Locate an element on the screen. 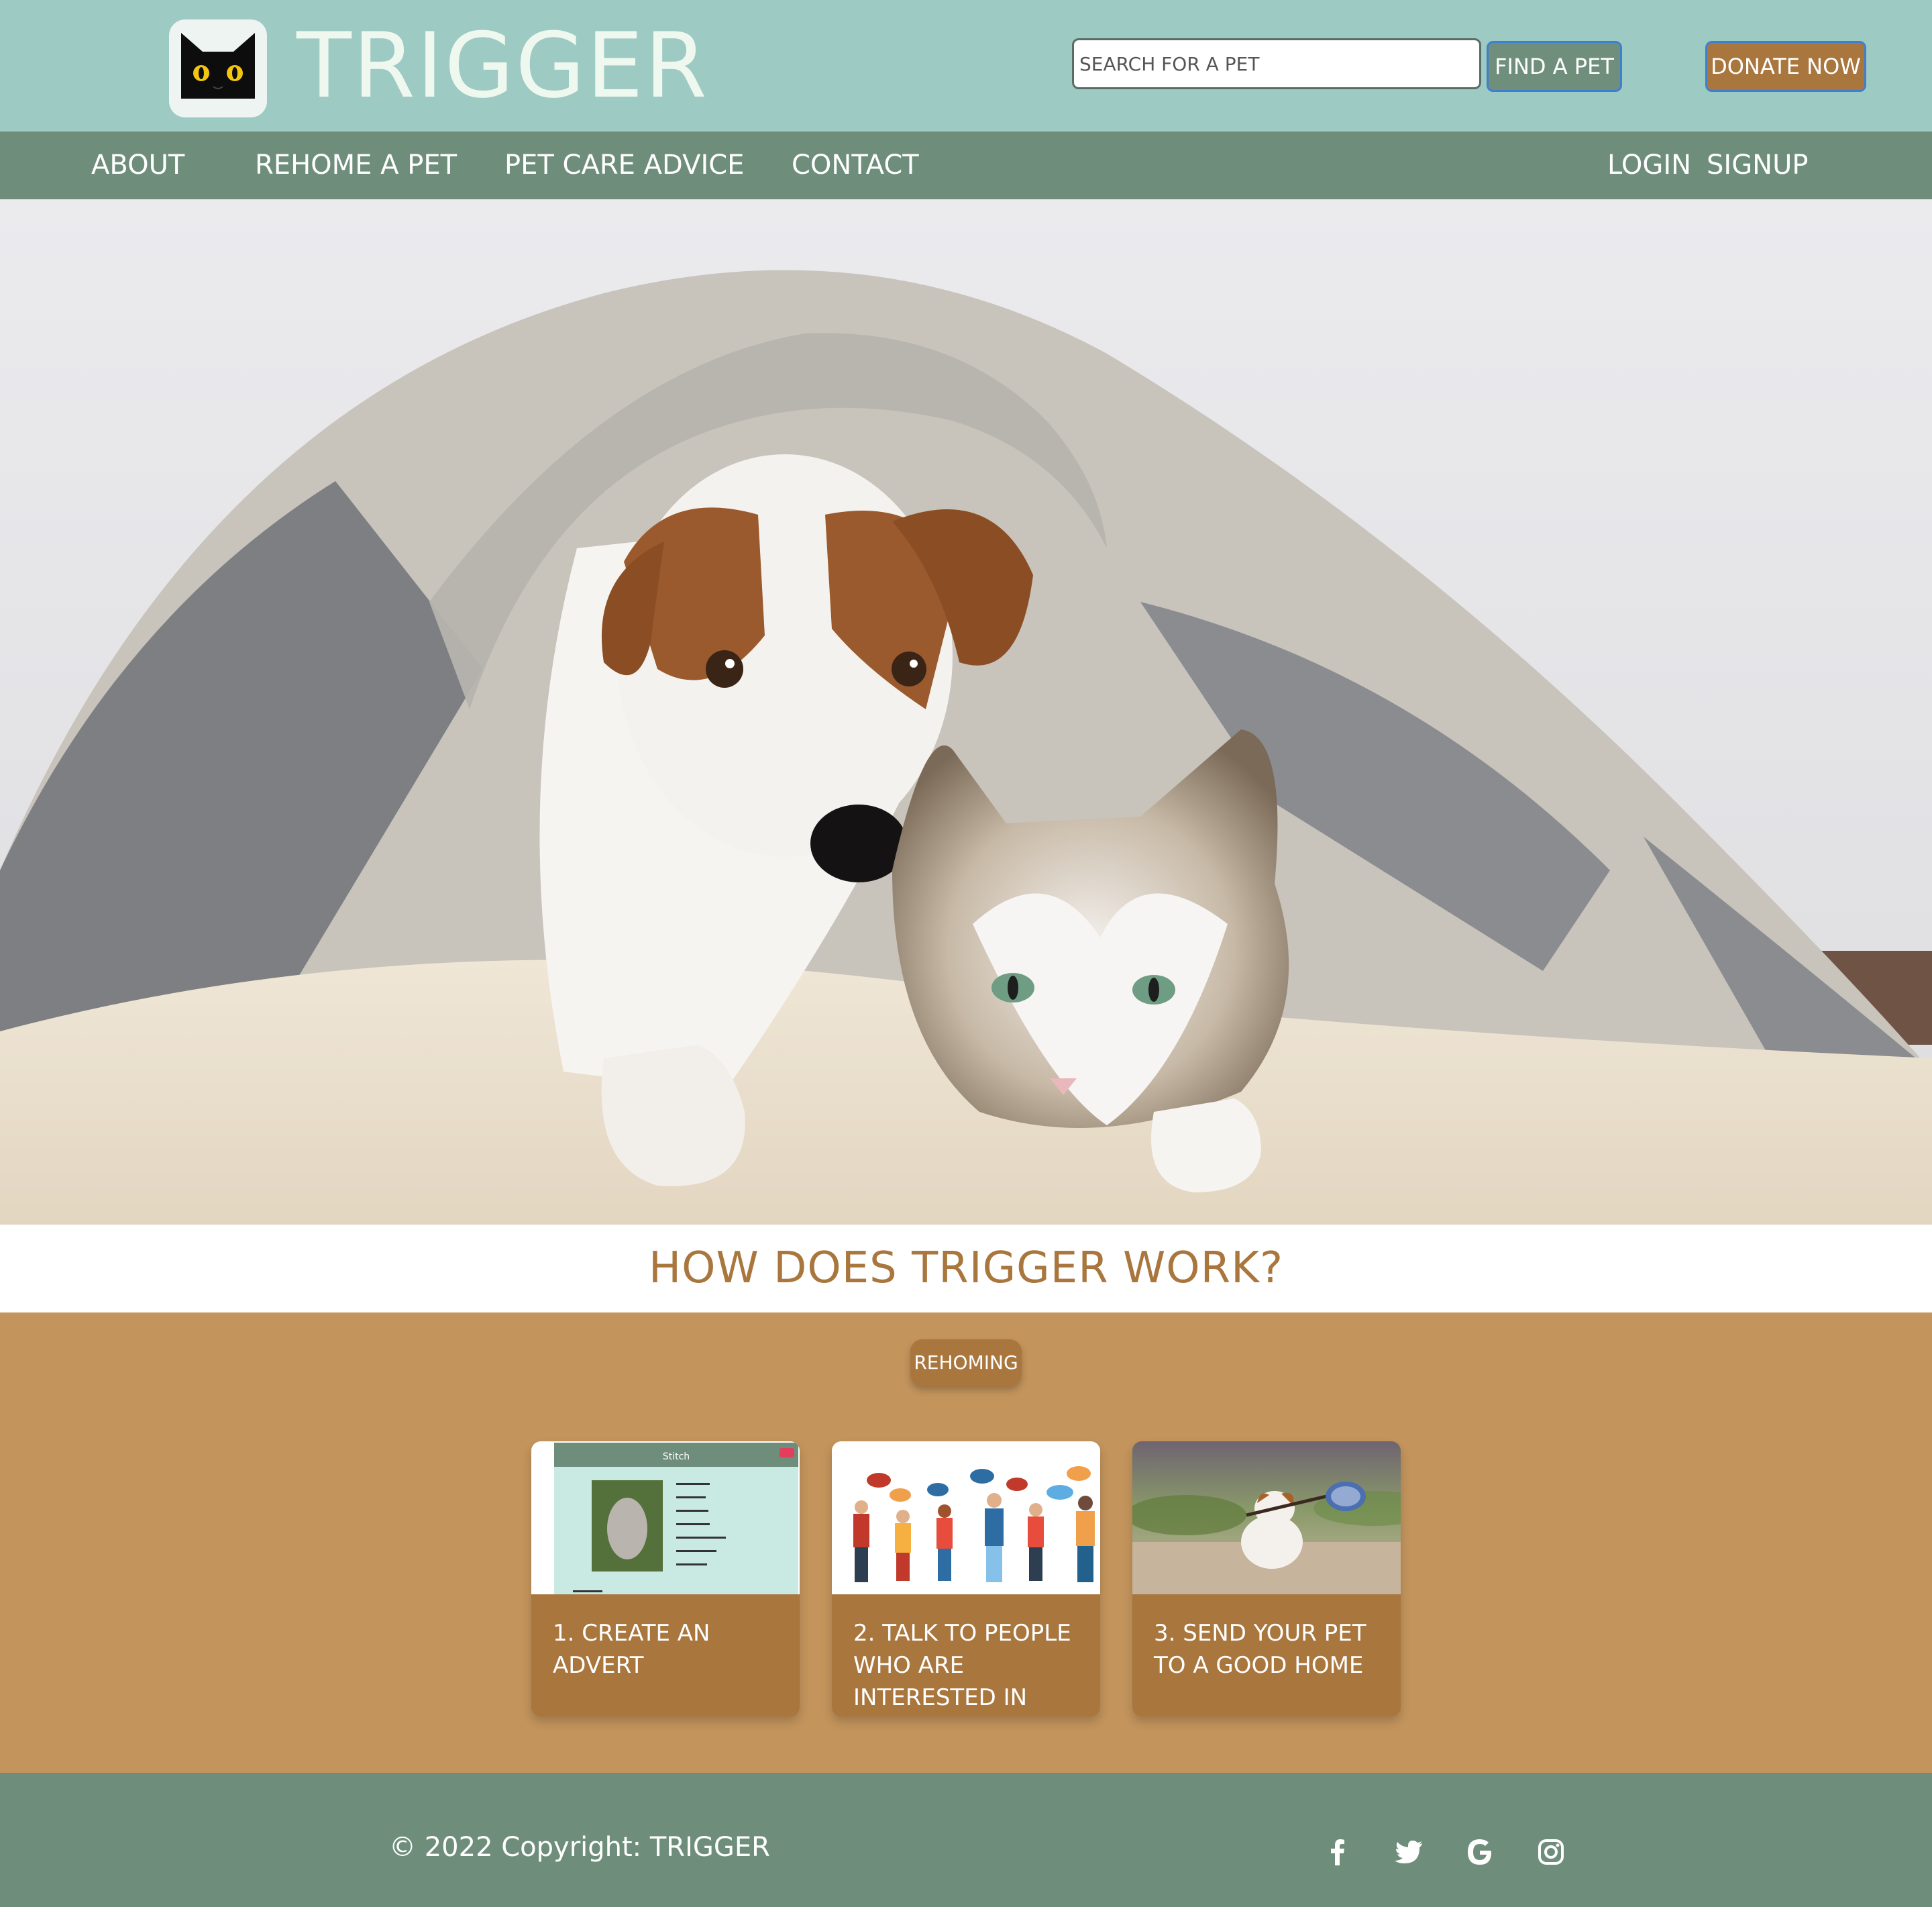 The width and height of the screenshot is (1932, 1907). step-card-send-pet-home: 3. SEND YOUR PET TO A GOOD HOME is located at coordinates (1266, 1578).